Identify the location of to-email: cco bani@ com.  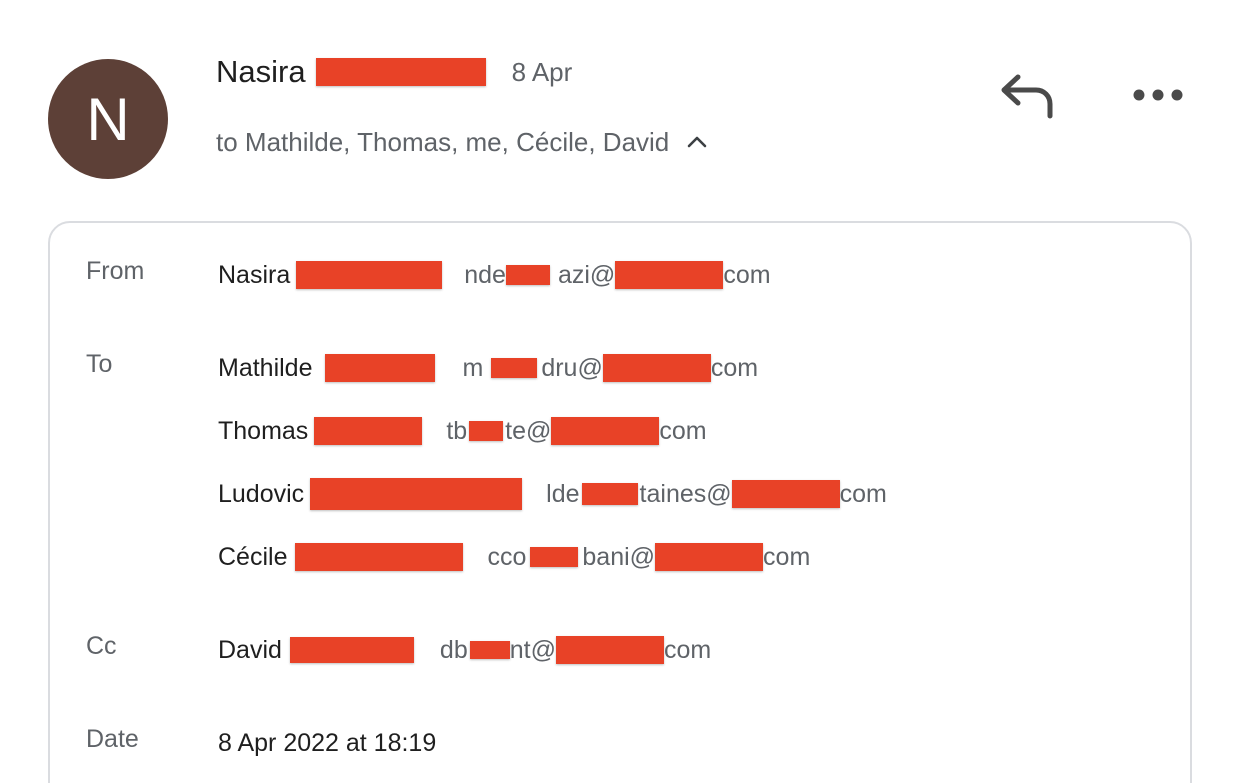
(648, 557).